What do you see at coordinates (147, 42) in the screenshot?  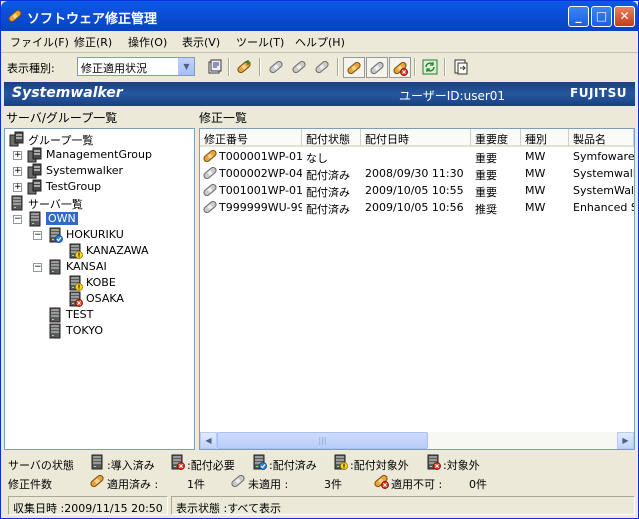 I see `menu-operation: 操作(O)` at bounding box center [147, 42].